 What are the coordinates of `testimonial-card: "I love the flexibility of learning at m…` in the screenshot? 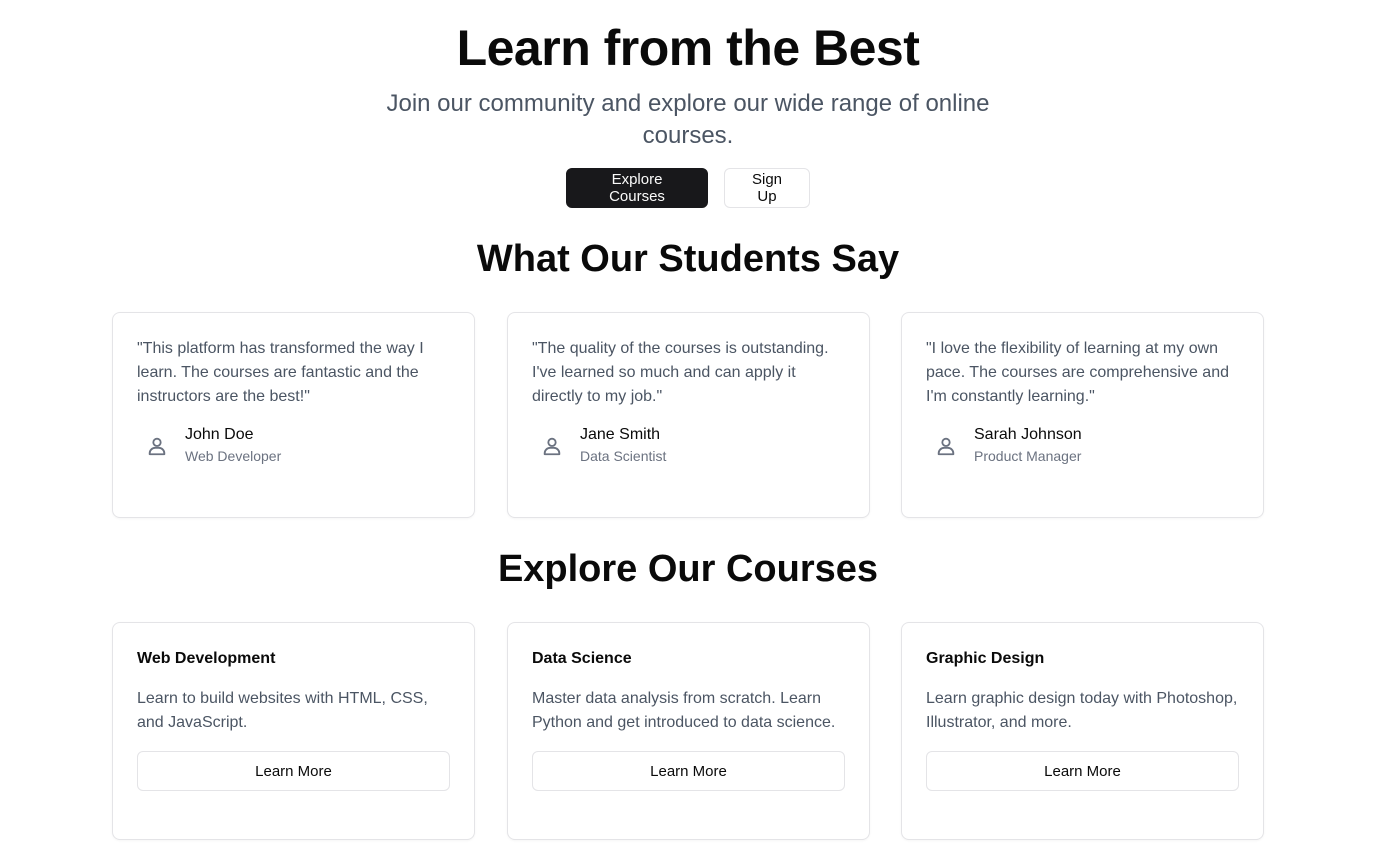 It's located at (1082, 415).